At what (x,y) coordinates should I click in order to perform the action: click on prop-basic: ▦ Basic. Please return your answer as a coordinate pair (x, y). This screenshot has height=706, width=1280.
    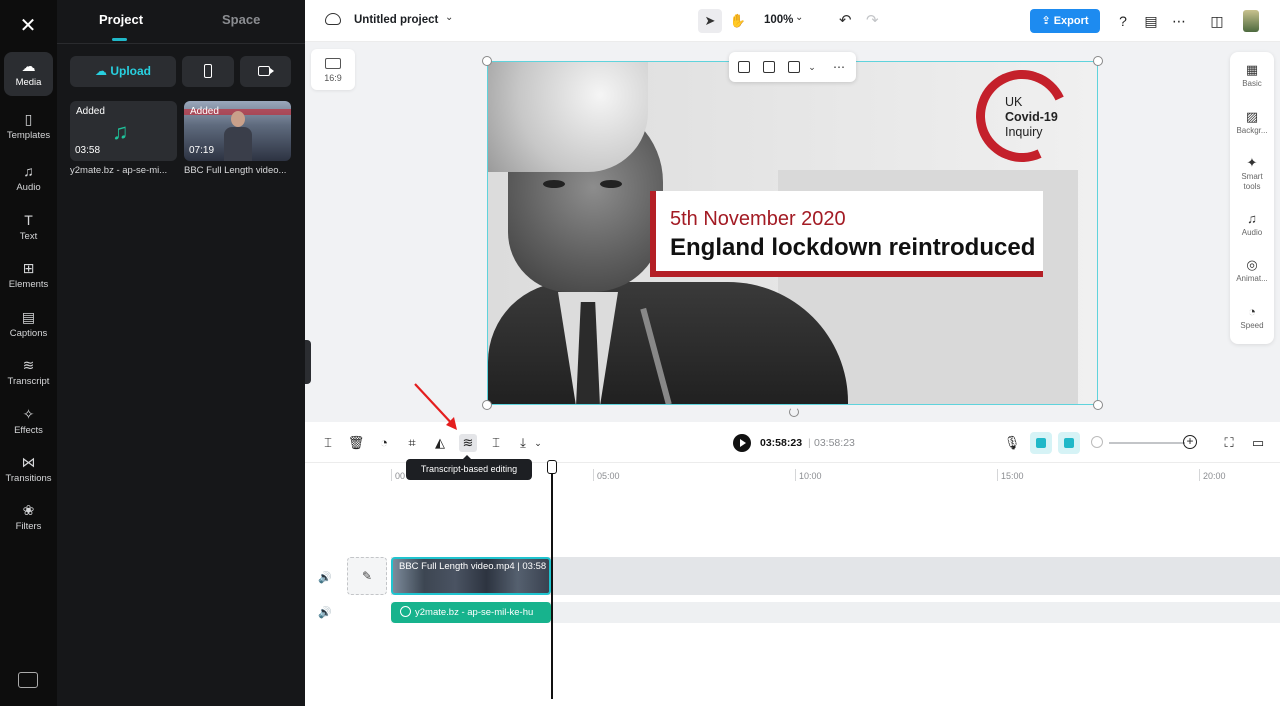
    Looking at the image, I should click on (1252, 75).